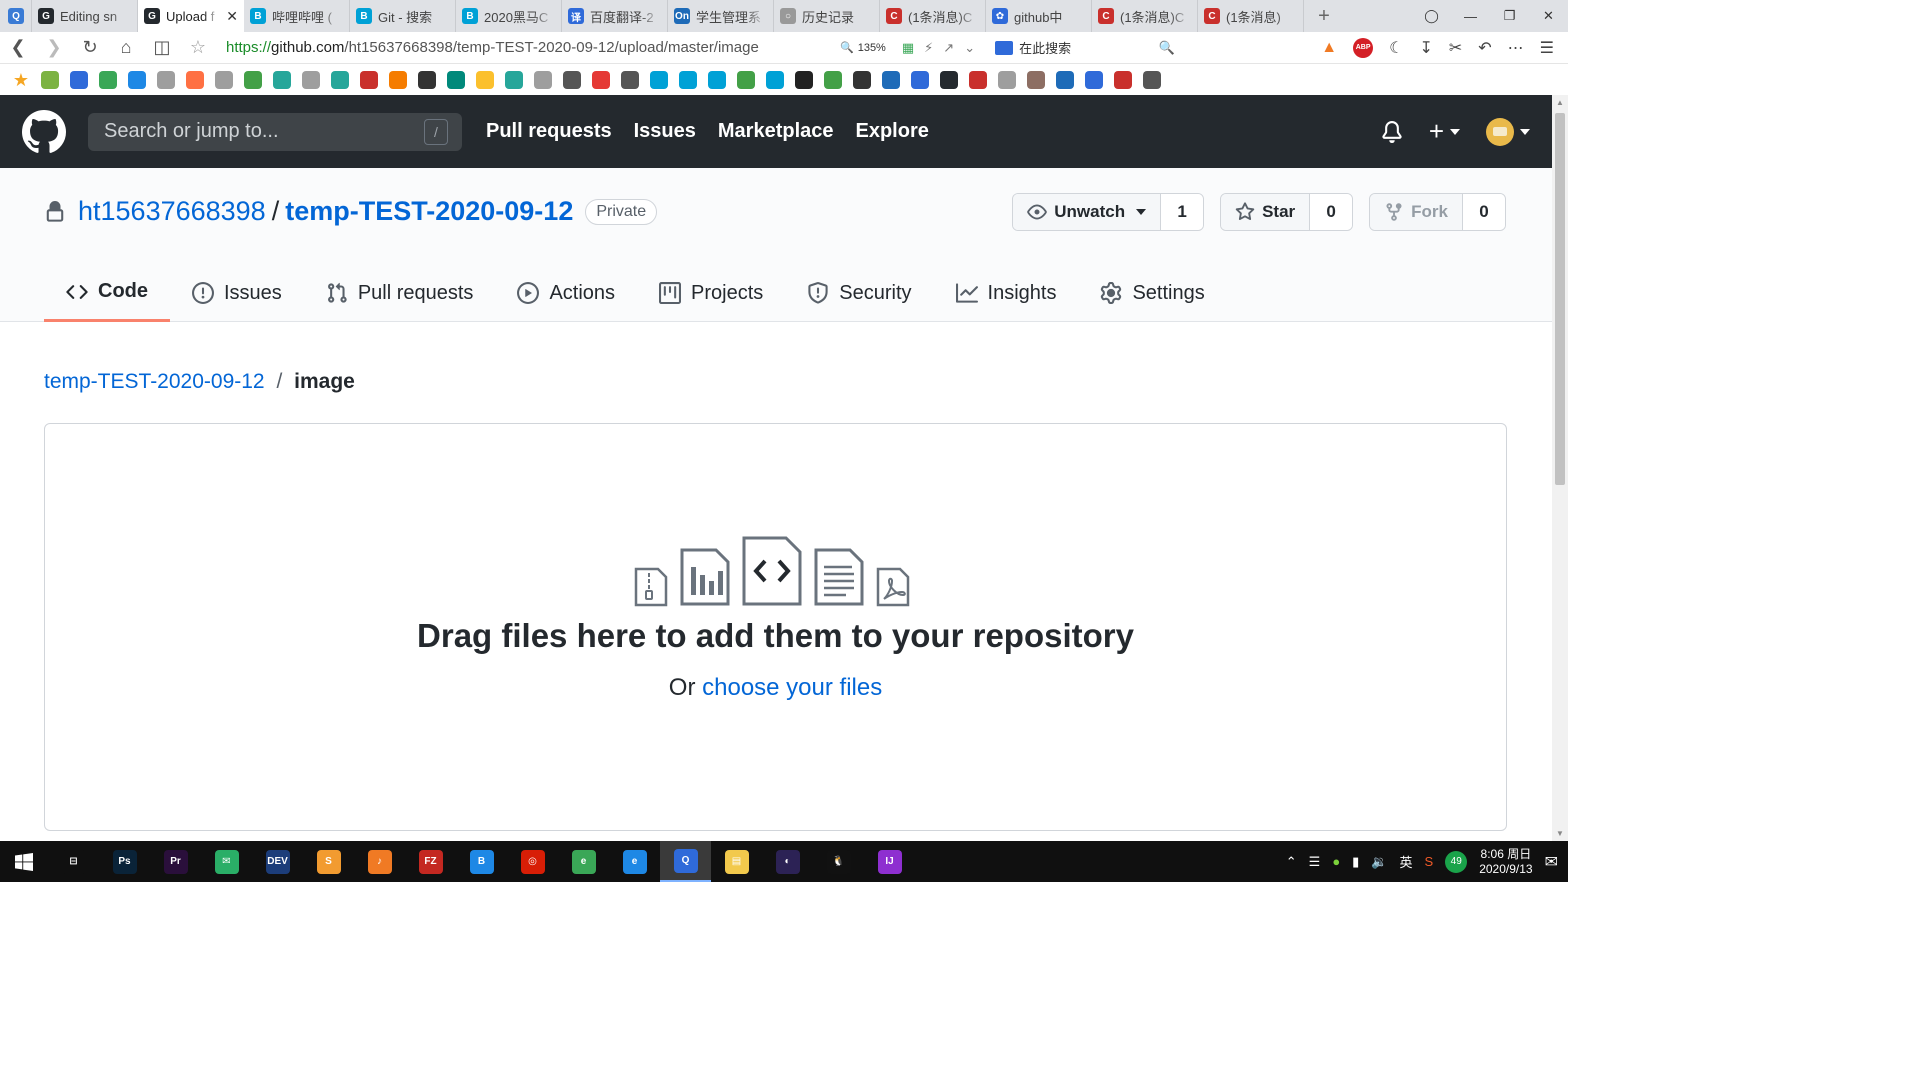 The height and width of the screenshot is (1080, 1920). I want to click on github-search: /, so click(275, 131).